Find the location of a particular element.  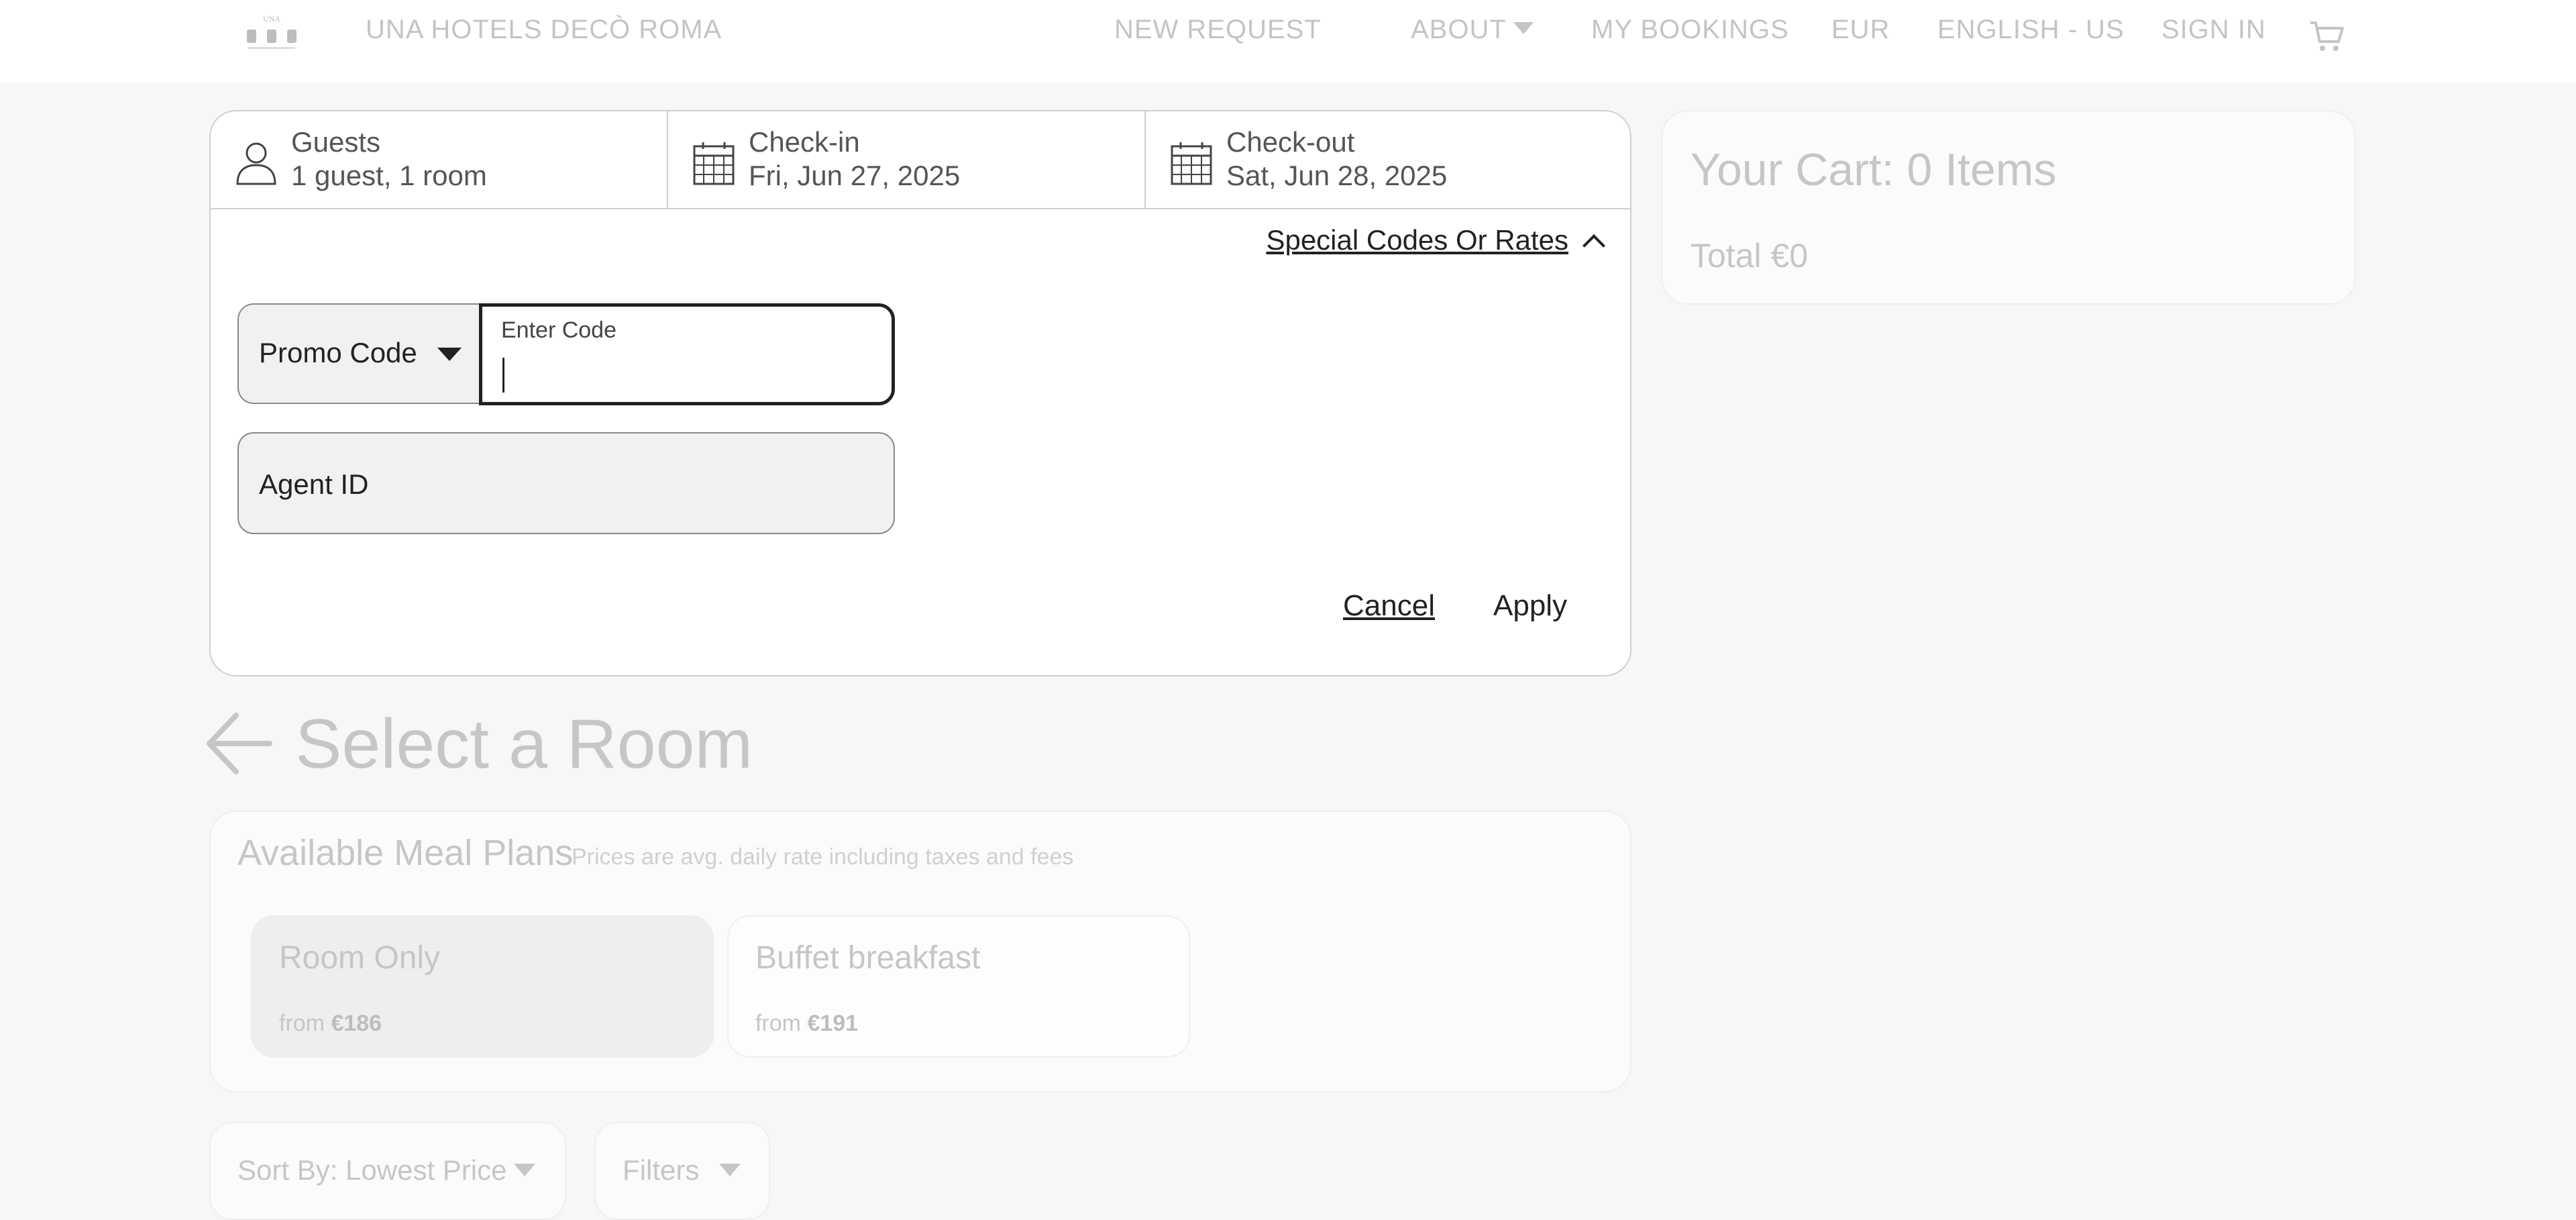

nav-about: ABOUT is located at coordinates (1472, 30).